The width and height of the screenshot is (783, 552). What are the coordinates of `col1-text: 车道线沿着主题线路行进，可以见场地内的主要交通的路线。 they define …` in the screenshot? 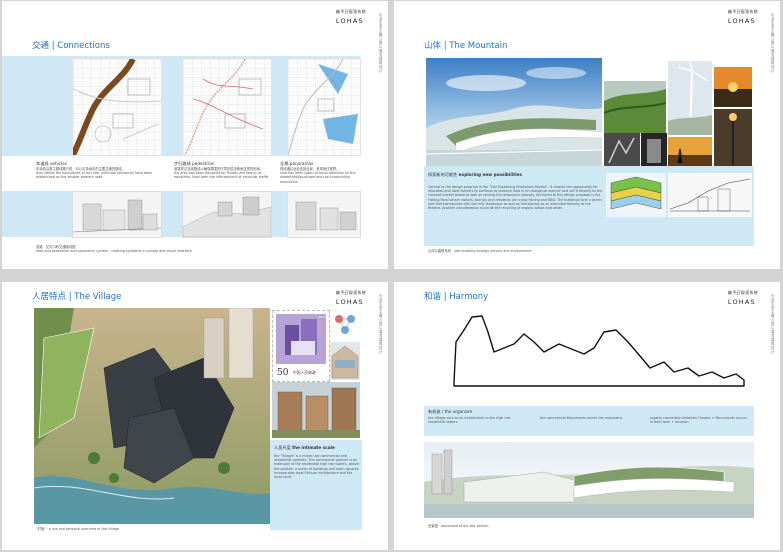 It's located at (95, 173).